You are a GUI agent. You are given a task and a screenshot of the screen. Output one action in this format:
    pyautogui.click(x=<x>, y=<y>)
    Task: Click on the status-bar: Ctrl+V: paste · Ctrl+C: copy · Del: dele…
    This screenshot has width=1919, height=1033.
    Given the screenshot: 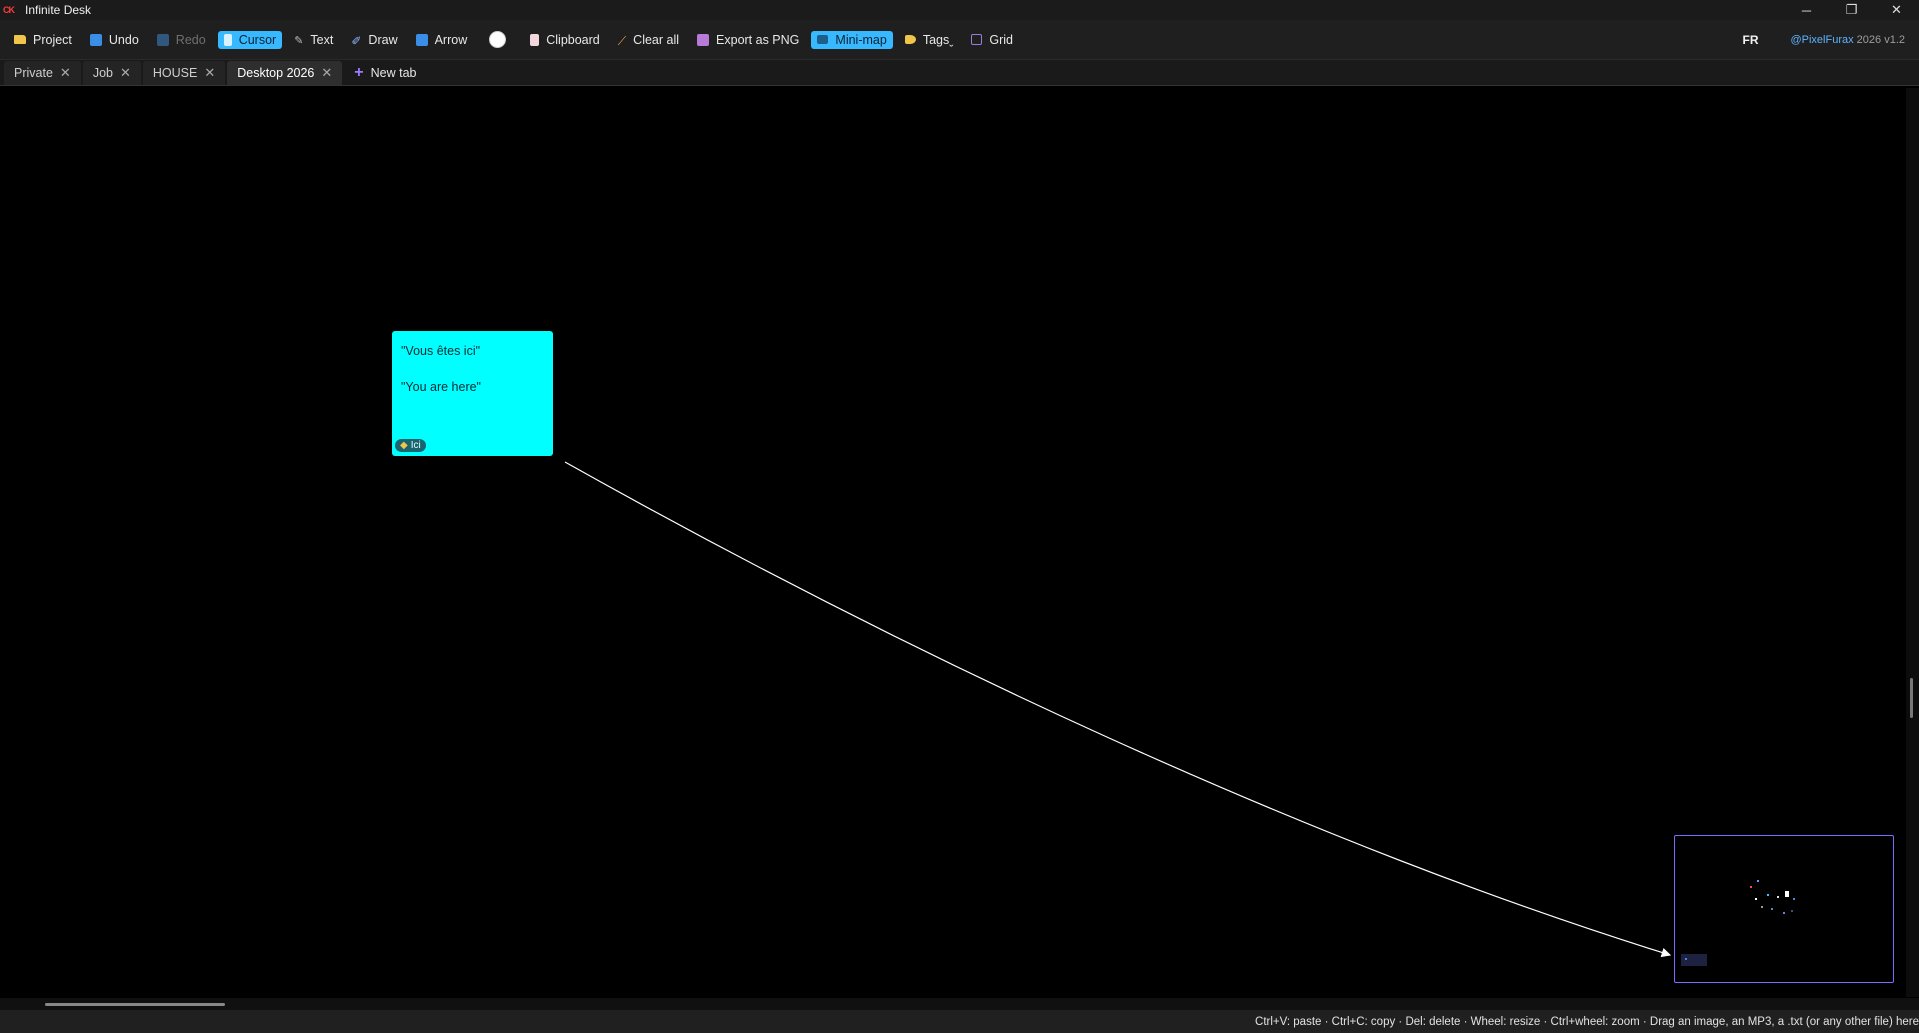 What is the action you would take?
    pyautogui.click(x=959, y=1021)
    